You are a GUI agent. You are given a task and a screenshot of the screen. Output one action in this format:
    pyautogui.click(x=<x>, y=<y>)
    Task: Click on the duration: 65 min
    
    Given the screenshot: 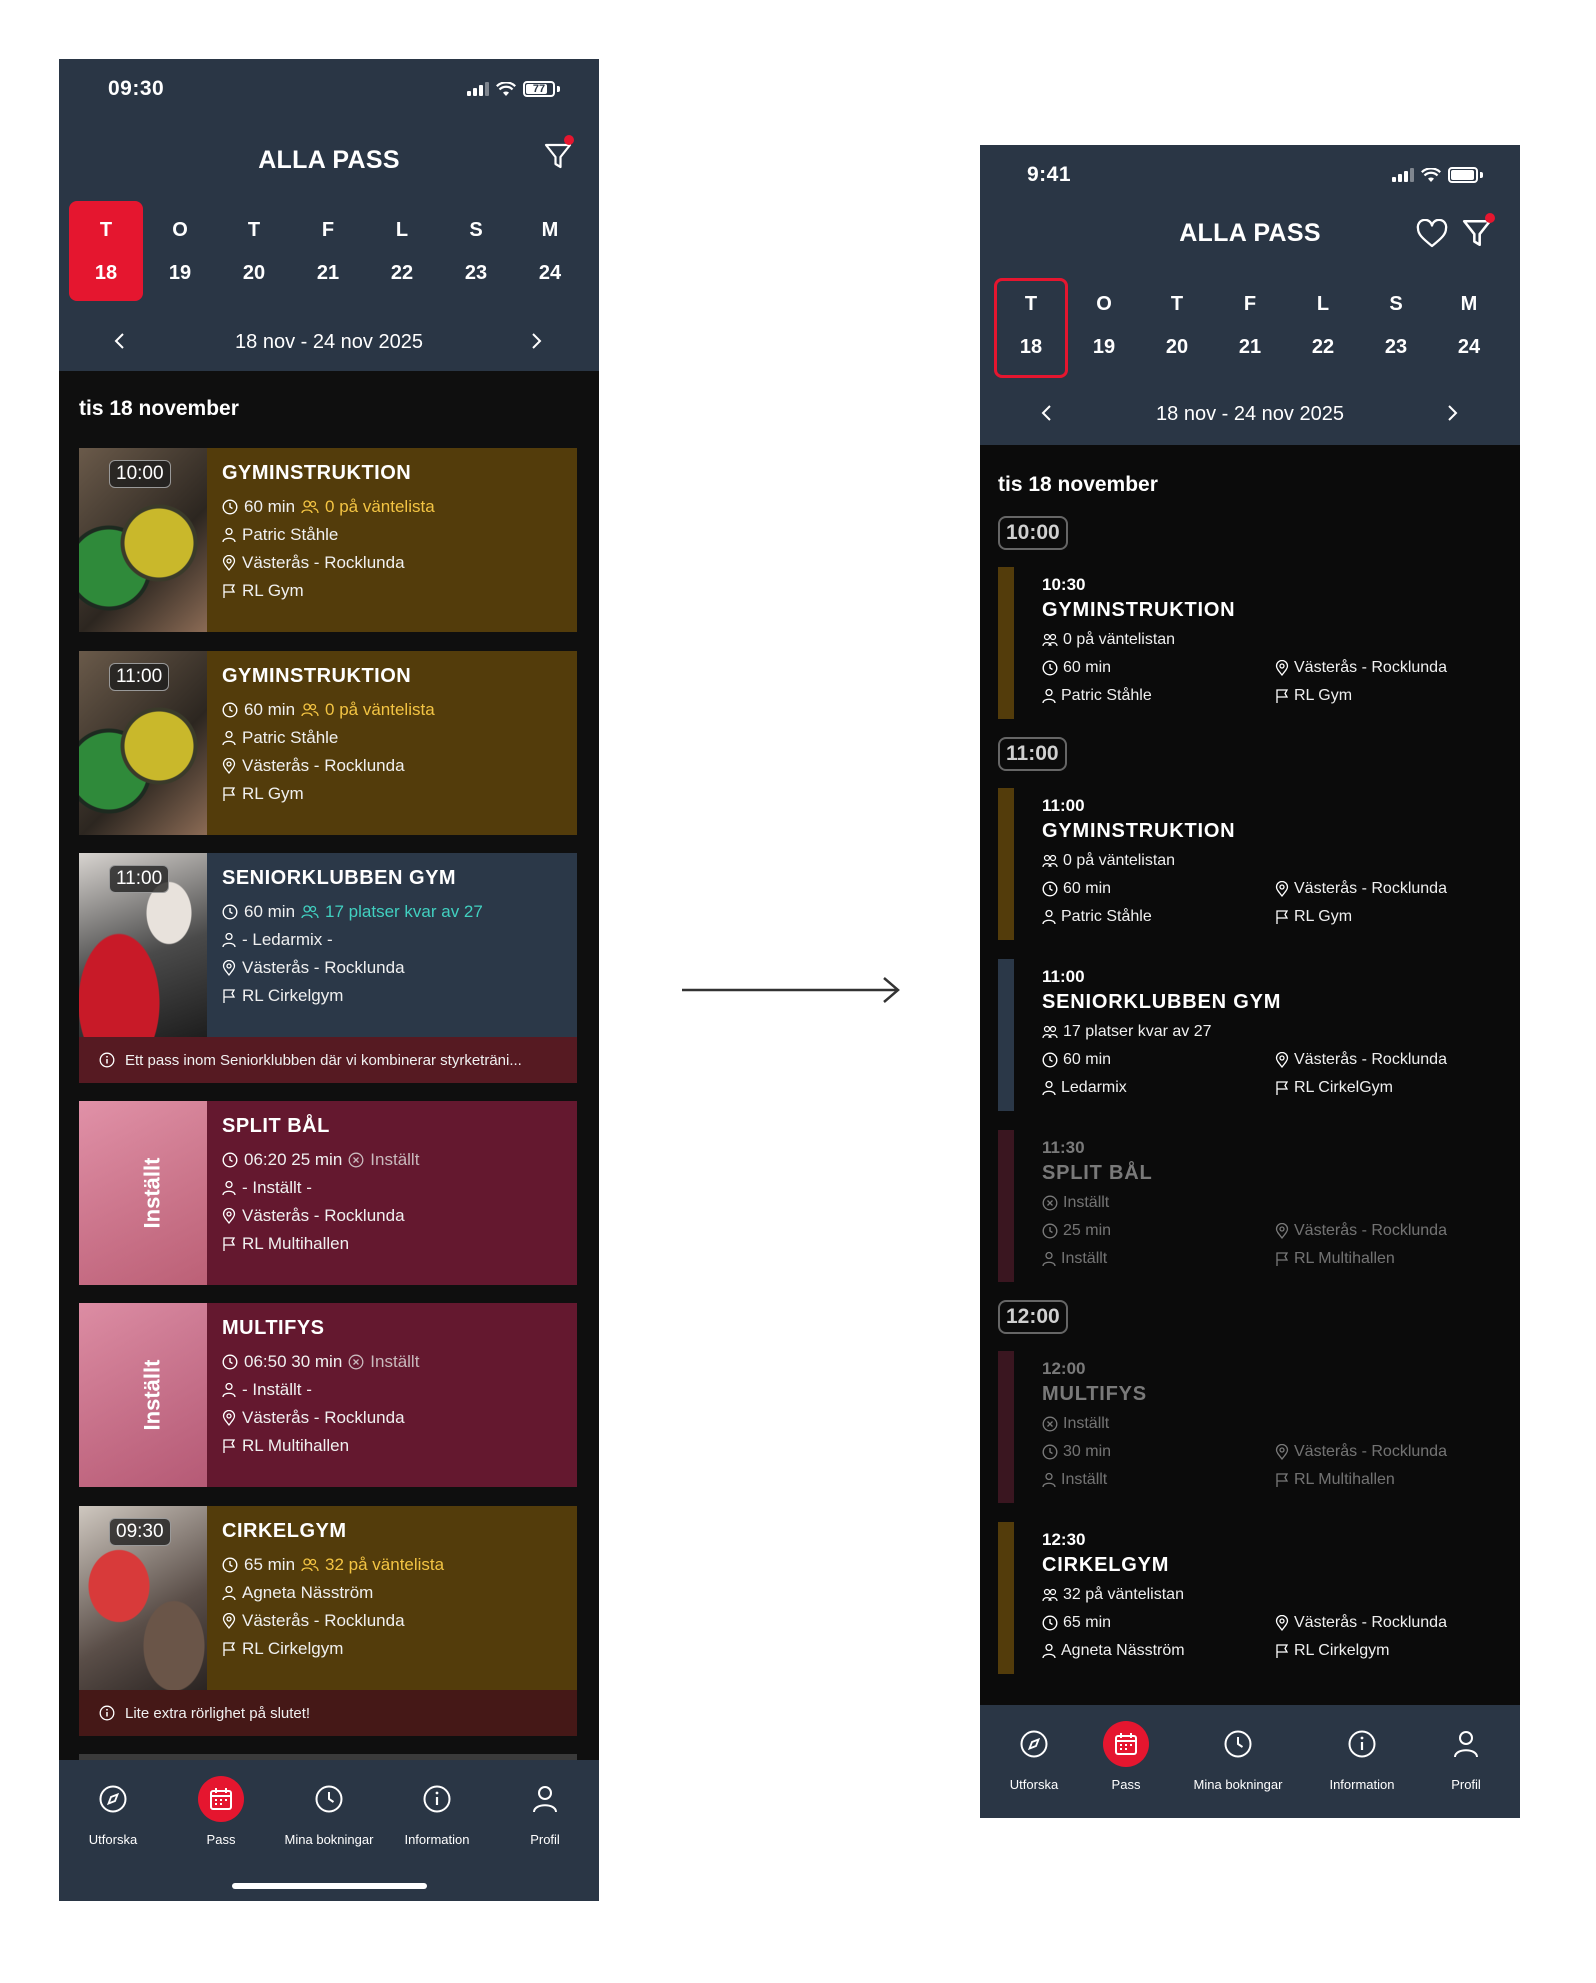 What is the action you would take?
    pyautogui.click(x=270, y=1564)
    